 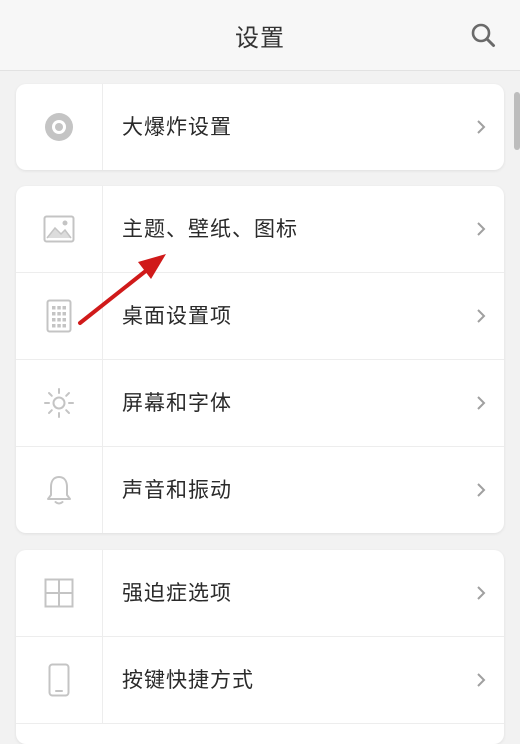 I want to click on settings-item-label: 屏幕和字体, so click(x=177, y=403).